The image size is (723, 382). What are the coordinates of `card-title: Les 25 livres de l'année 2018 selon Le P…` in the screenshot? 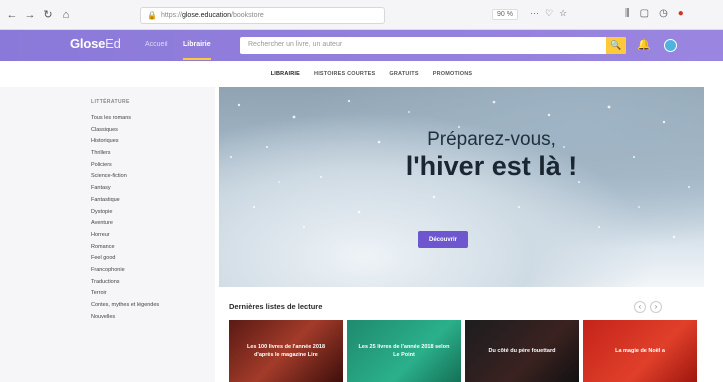 It's located at (404, 351).